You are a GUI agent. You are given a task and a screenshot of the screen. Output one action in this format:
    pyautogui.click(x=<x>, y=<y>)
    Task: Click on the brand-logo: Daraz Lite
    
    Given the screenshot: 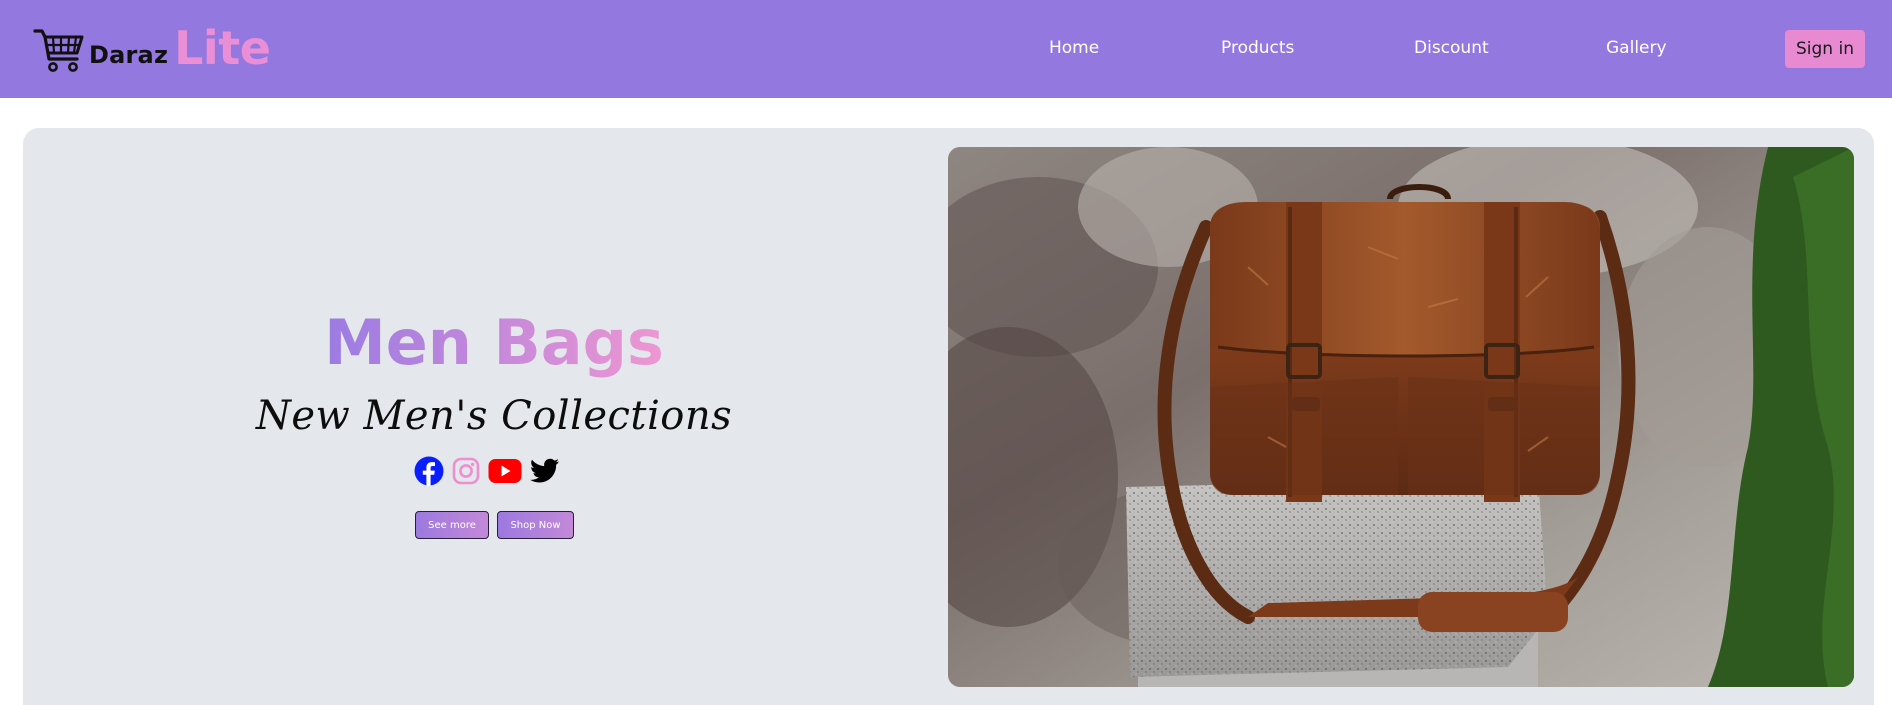 What is the action you would take?
    pyautogui.click(x=152, y=48)
    